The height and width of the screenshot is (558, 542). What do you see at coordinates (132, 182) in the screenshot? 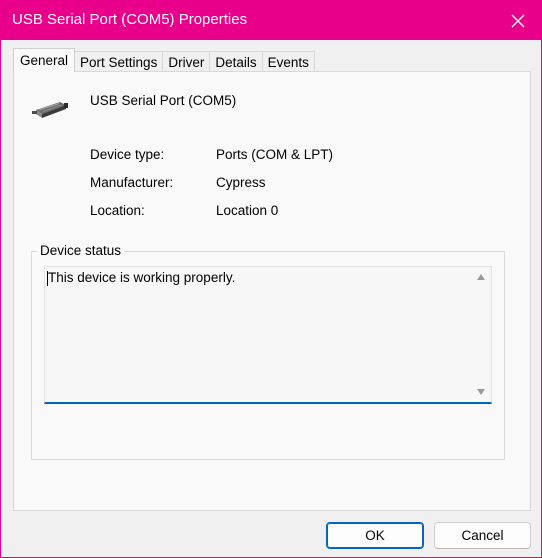
I see `manufacturer-label: Manufacturer:` at bounding box center [132, 182].